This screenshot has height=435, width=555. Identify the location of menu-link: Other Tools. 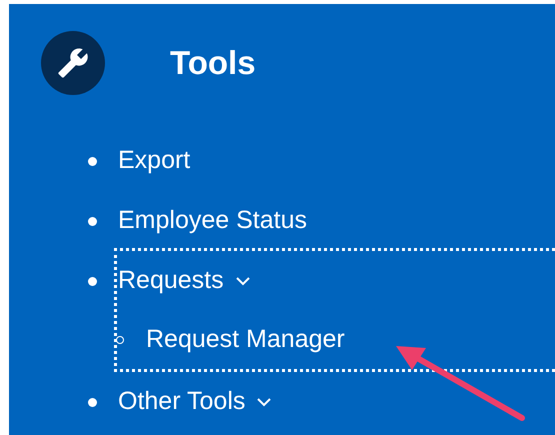
(195, 402).